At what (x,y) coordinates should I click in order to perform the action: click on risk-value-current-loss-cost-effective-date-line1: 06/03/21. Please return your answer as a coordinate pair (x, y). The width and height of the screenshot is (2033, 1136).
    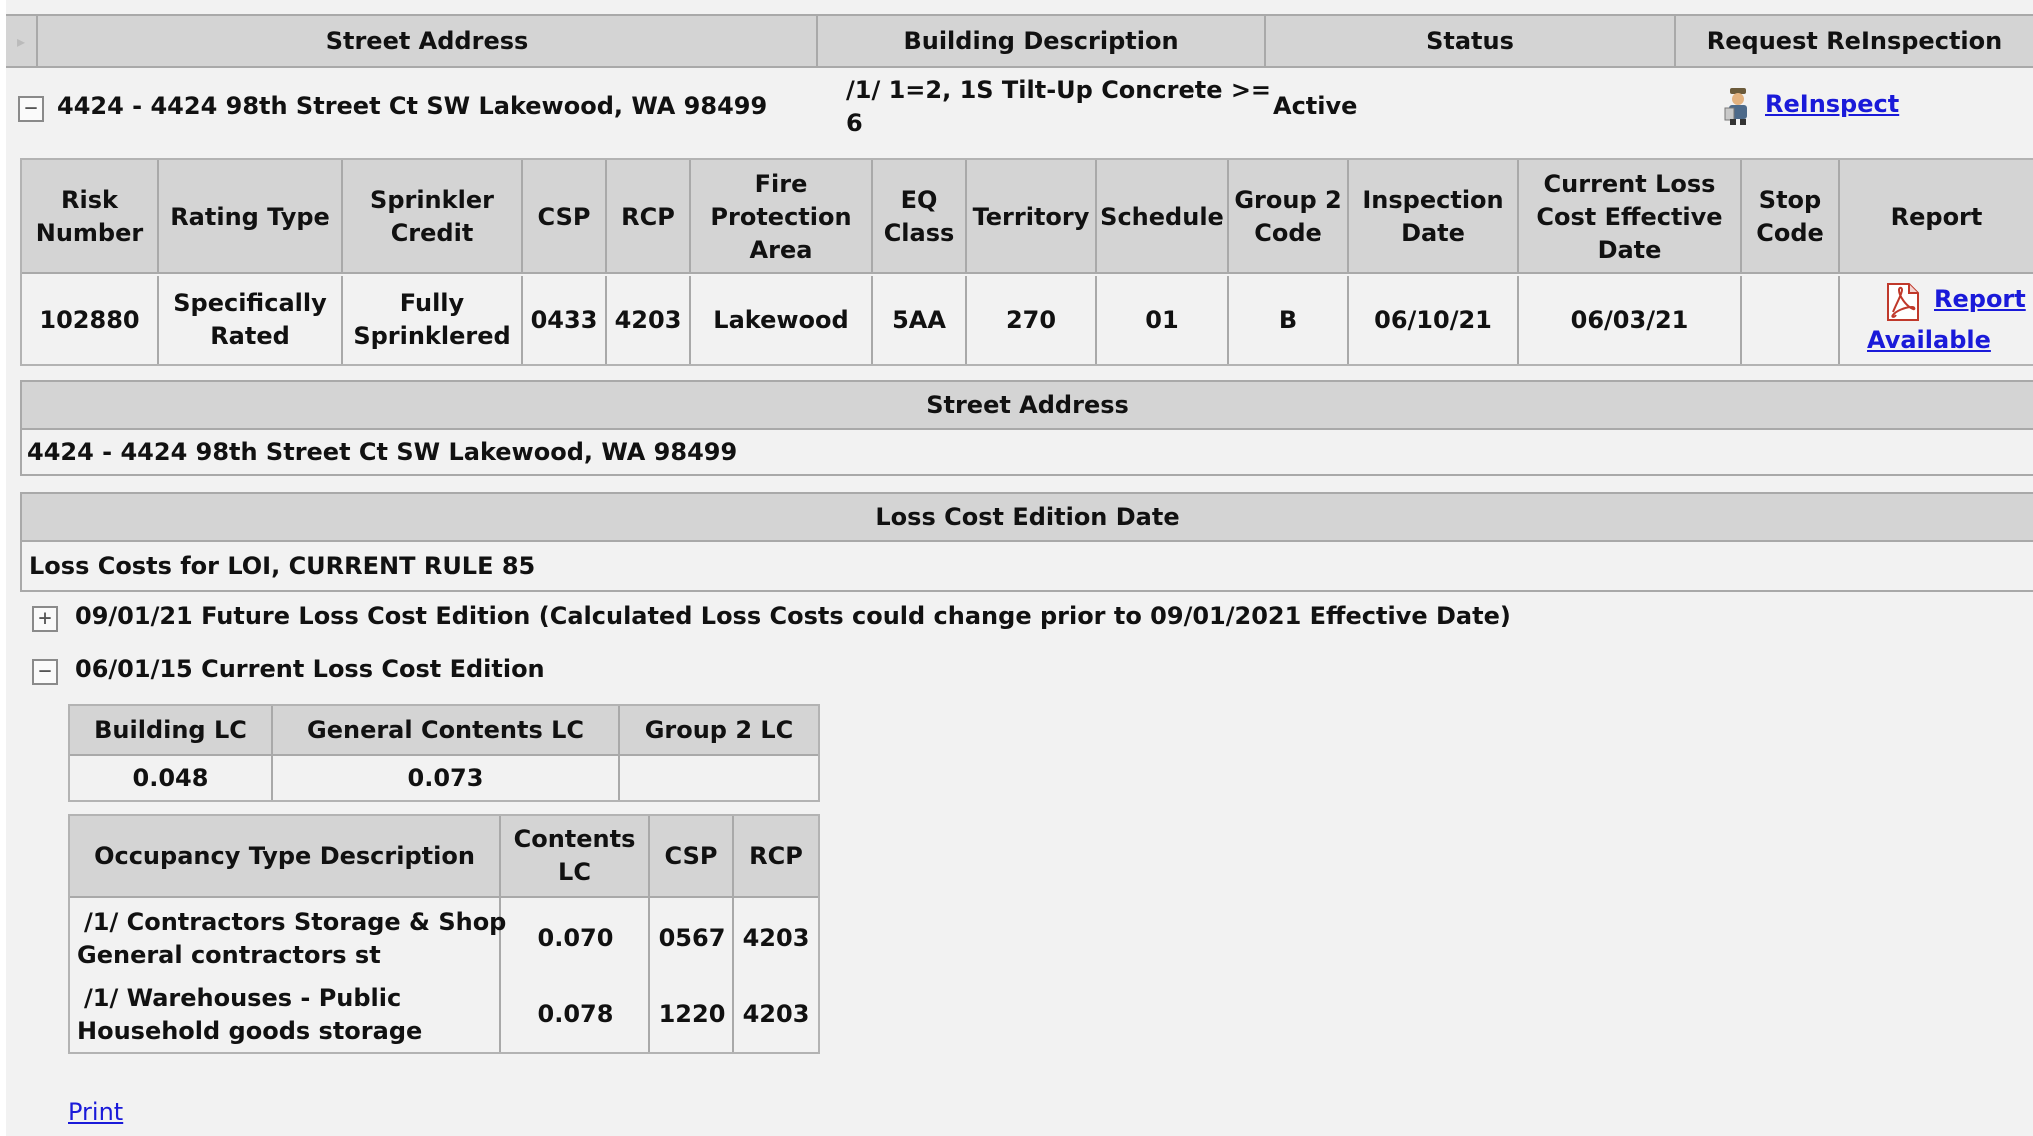
    Looking at the image, I should click on (1629, 319).